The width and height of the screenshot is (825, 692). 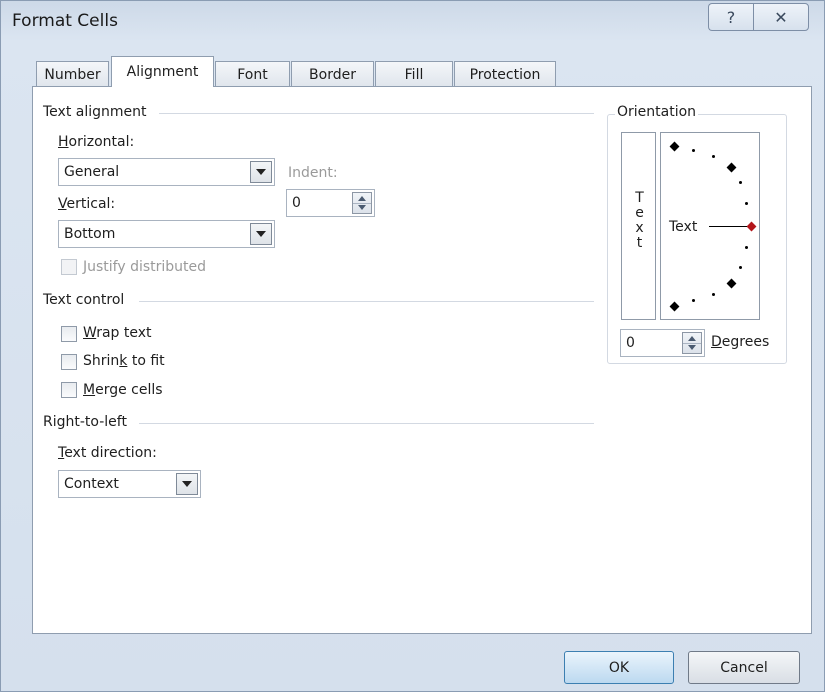 I want to click on merge-cells-label: Merge cells, so click(x=123, y=390).